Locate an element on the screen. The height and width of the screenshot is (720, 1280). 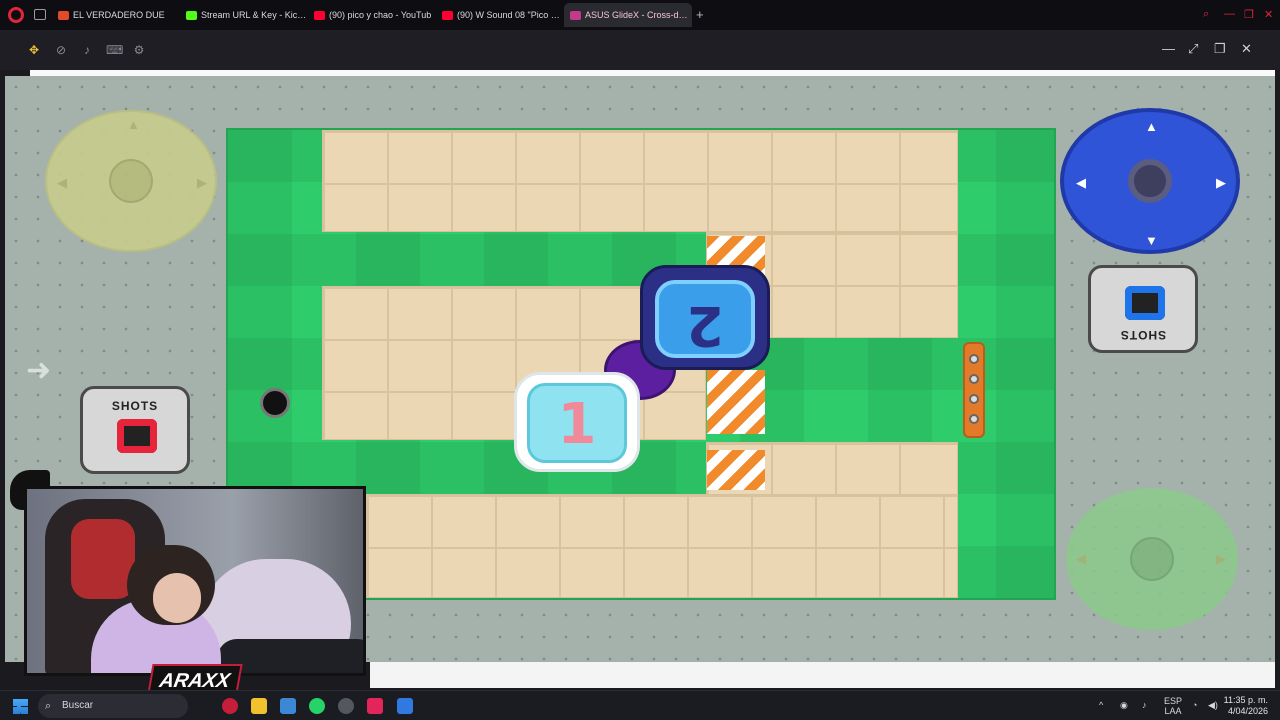
glidex-taskbar-icon is located at coordinates (405, 706).